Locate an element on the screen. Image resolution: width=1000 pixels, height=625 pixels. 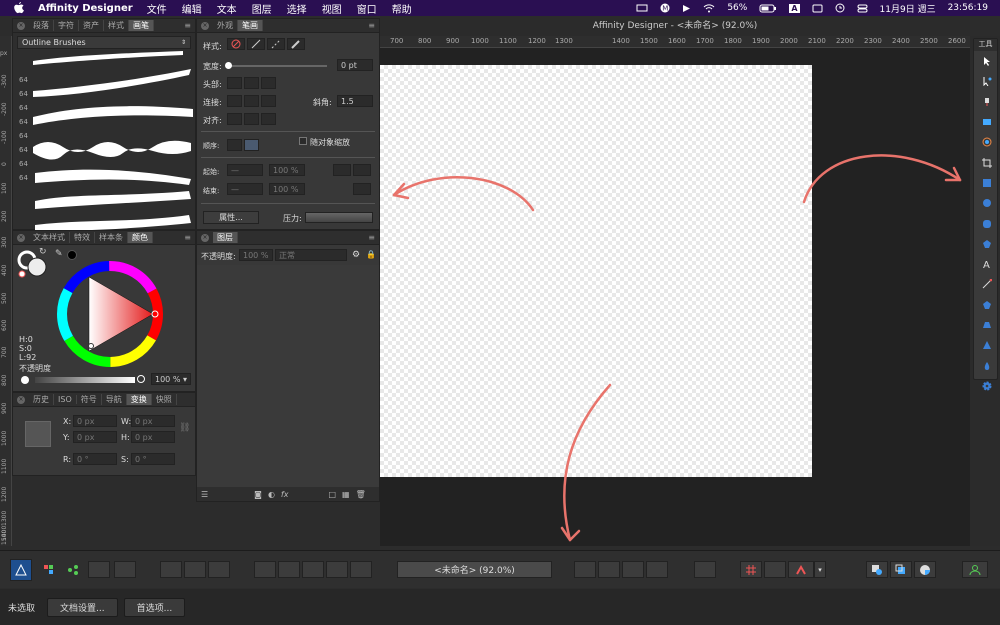
select-same-icon is located at coordinates (195, 569).